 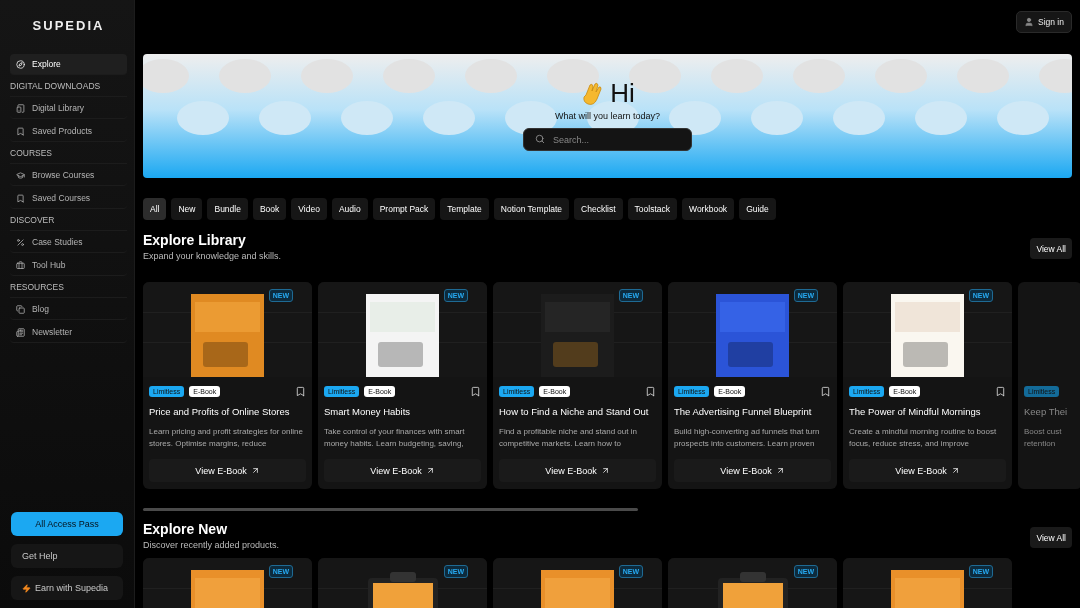 I want to click on filter-tab: Prompt Pack, so click(x=404, y=209).